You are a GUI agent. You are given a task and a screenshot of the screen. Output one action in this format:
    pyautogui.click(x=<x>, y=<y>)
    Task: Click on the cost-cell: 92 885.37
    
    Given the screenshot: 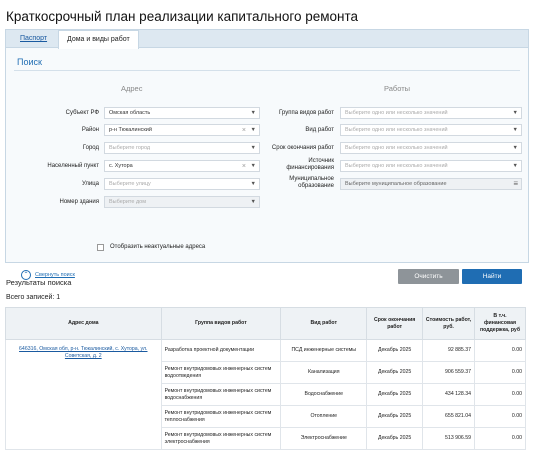 What is the action you would take?
    pyautogui.click(x=449, y=350)
    